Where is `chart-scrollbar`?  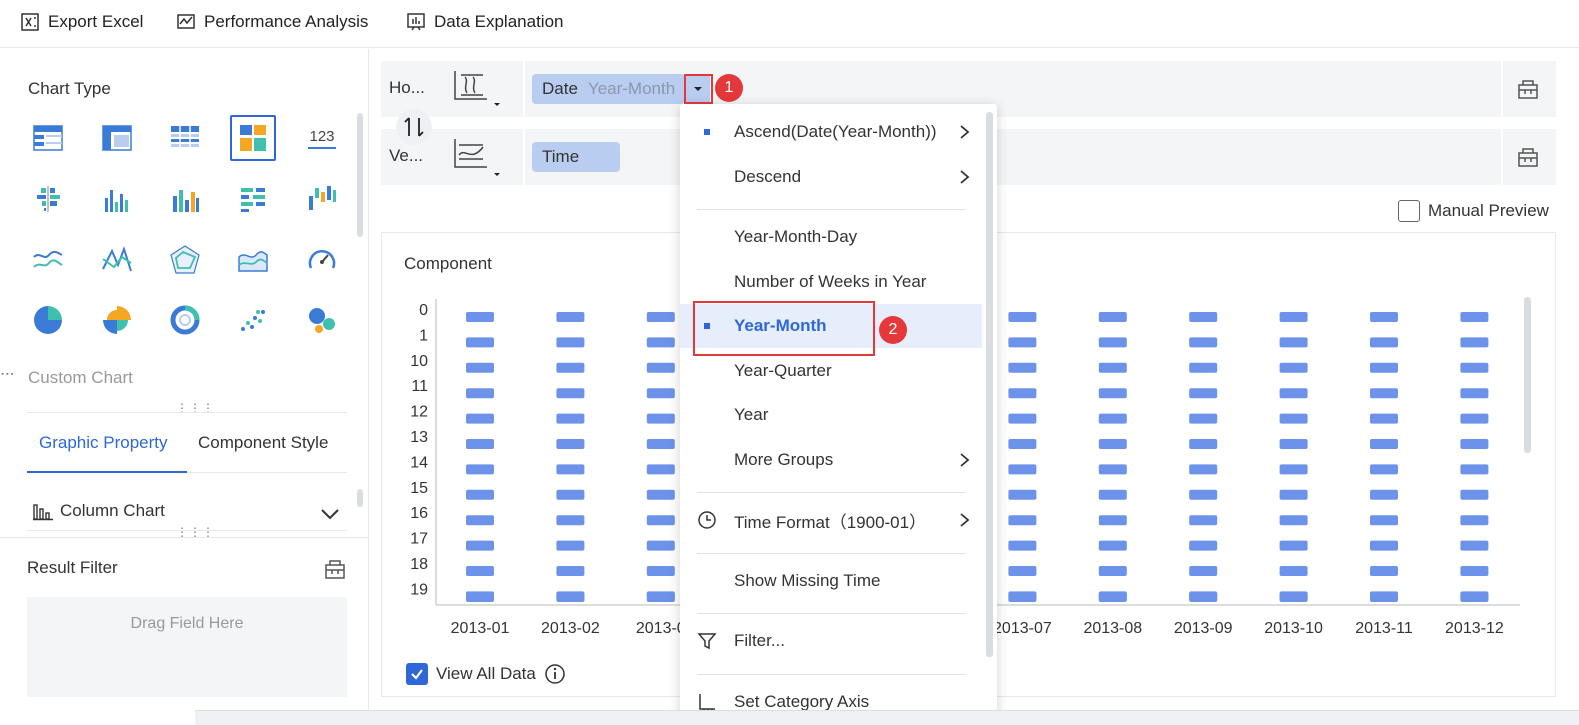
chart-scrollbar is located at coordinates (1527, 375).